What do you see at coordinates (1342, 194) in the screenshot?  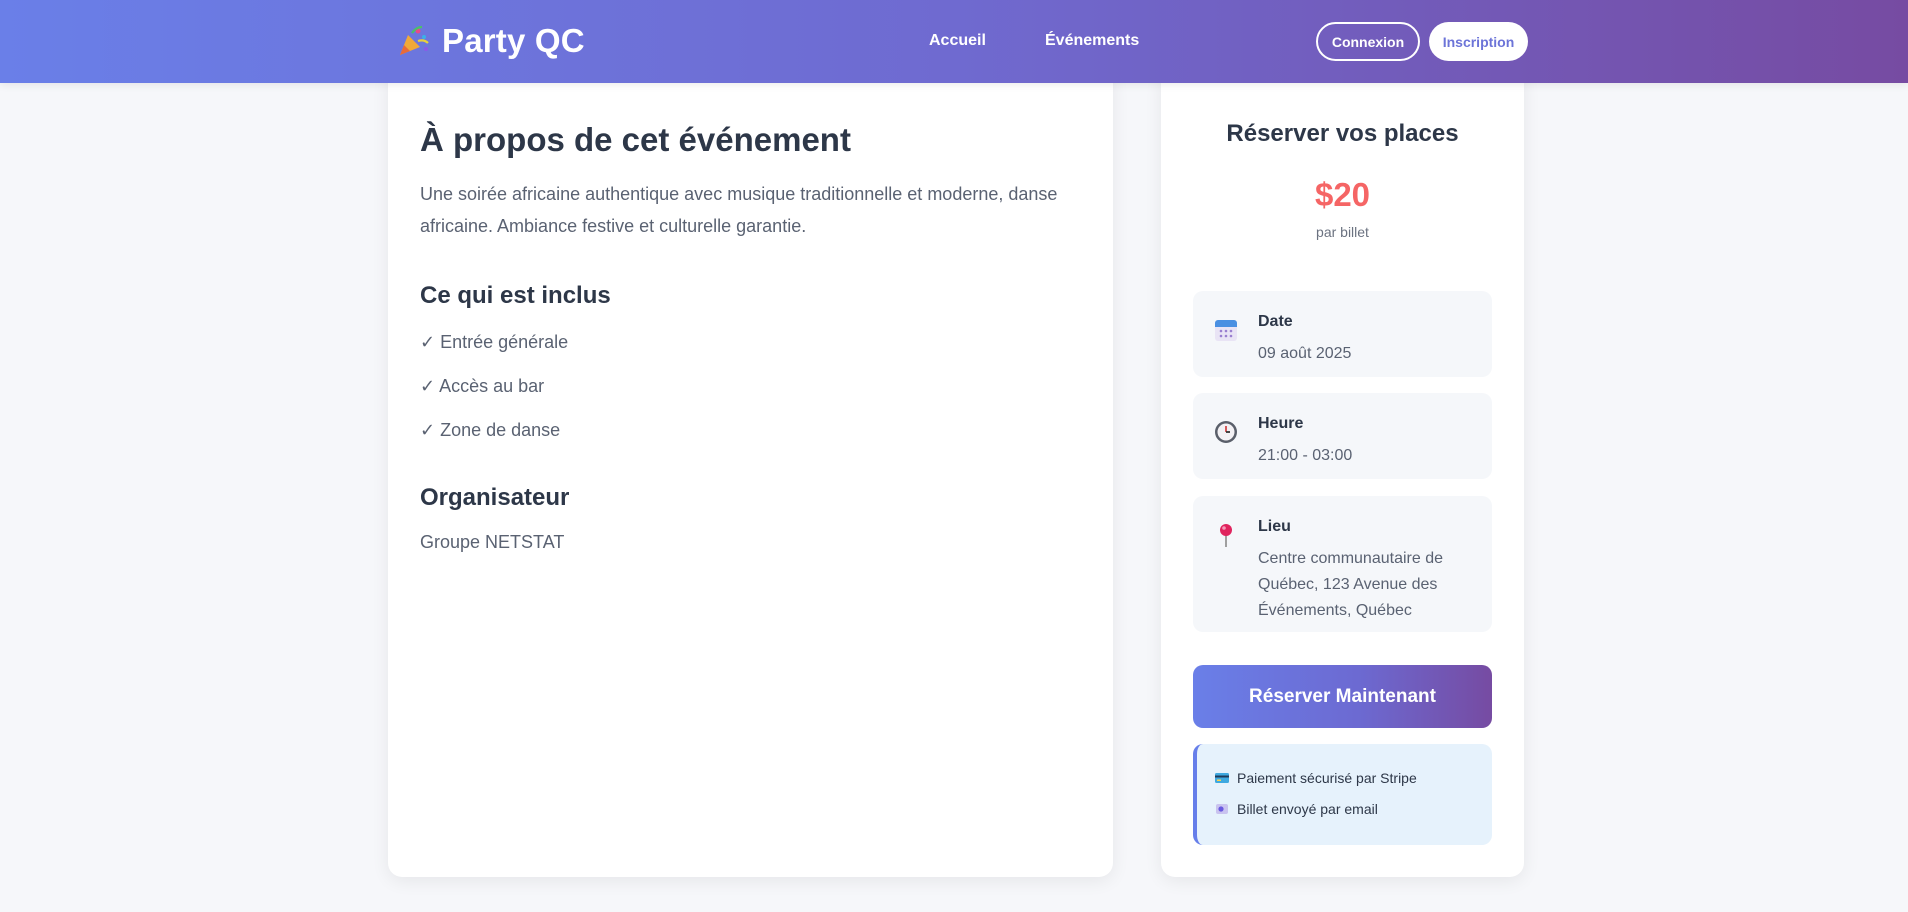 I see `ticket-price: $20` at bounding box center [1342, 194].